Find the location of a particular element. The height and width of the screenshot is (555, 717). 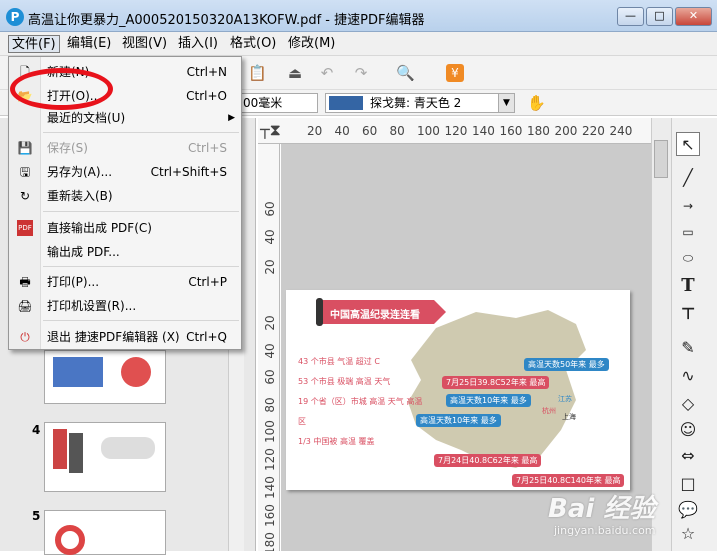

select-arrow-icon: ↖ is located at coordinates (688, 144).